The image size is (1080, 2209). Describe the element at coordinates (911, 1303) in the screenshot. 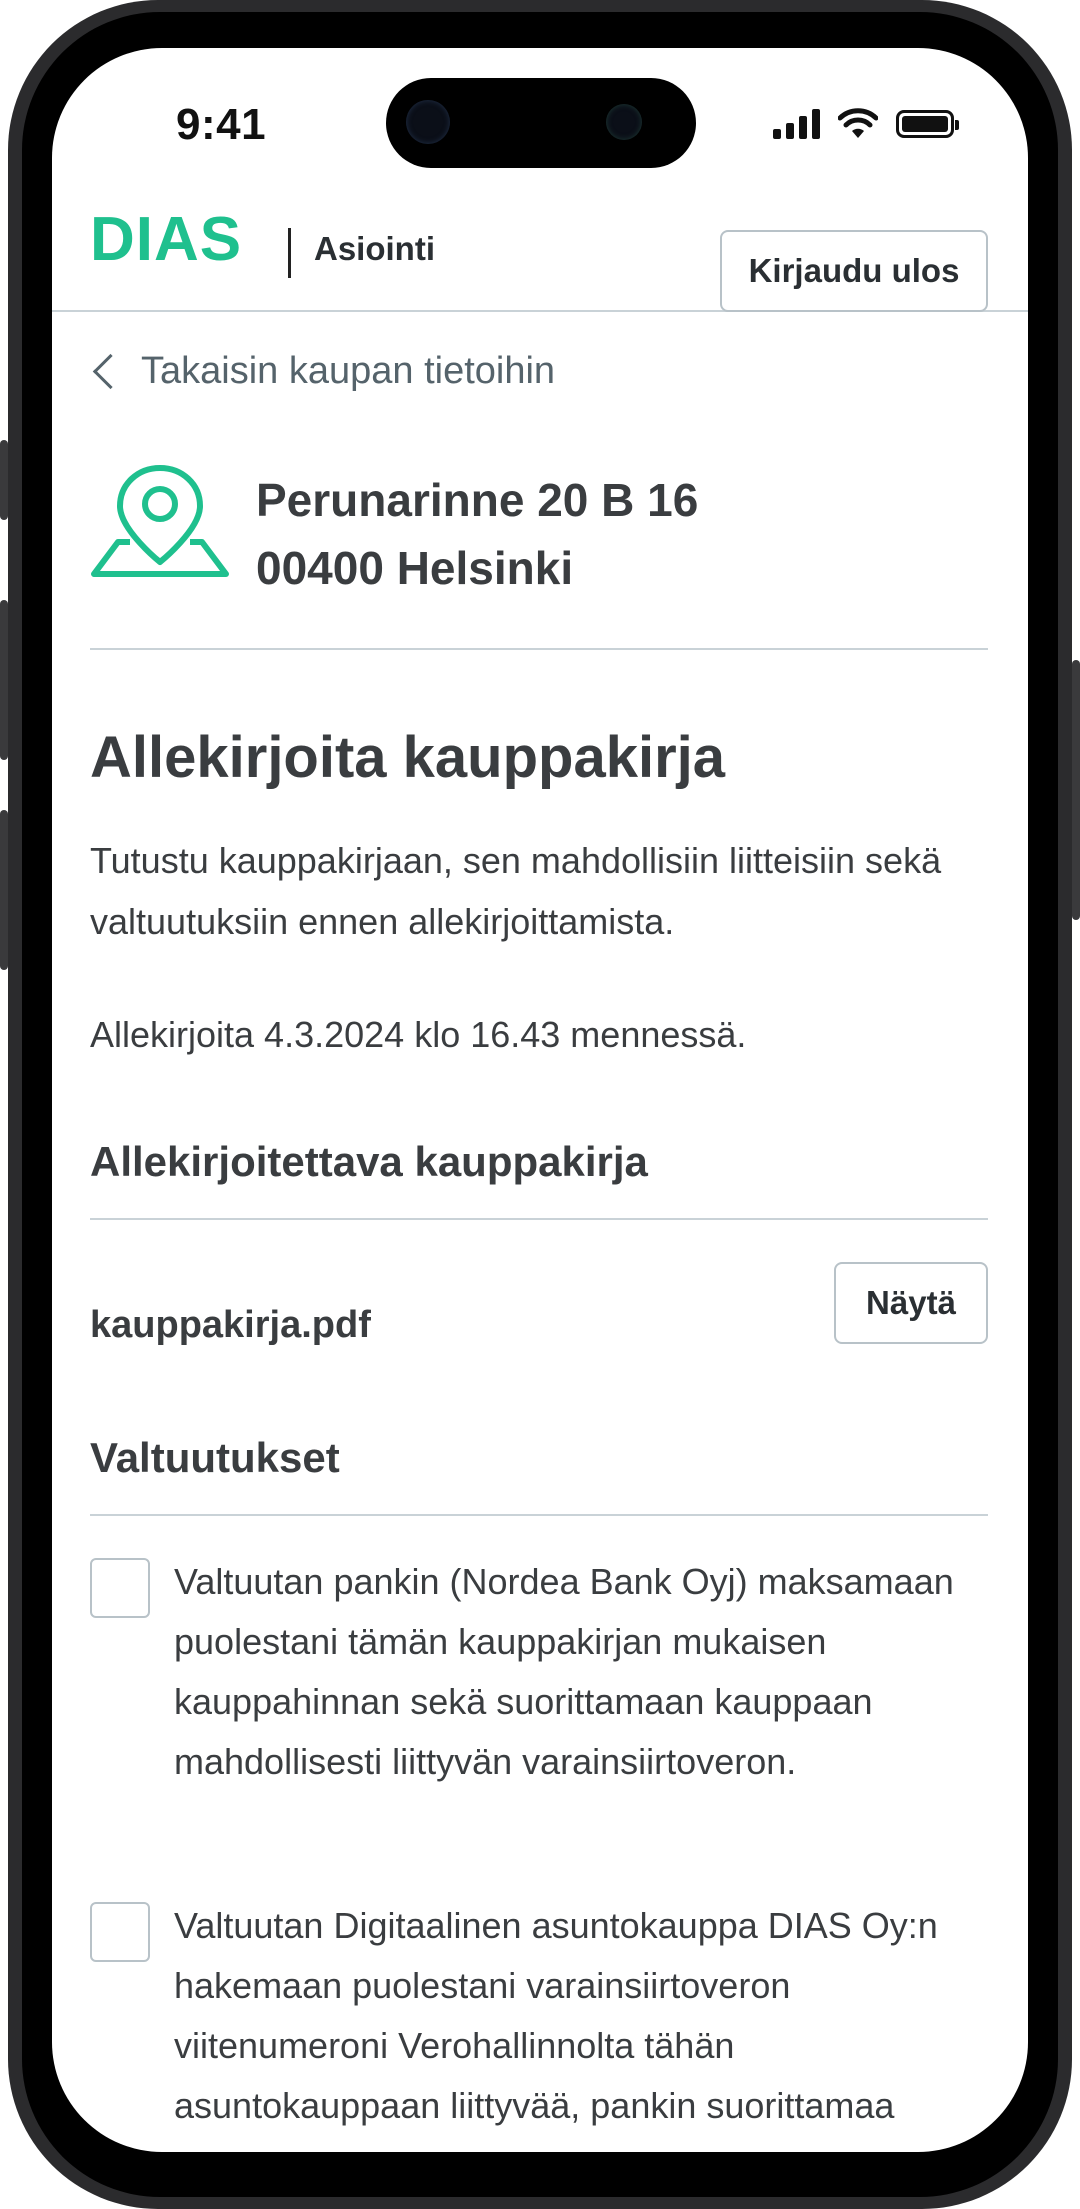

I see `show-document-button: Näytä` at that location.